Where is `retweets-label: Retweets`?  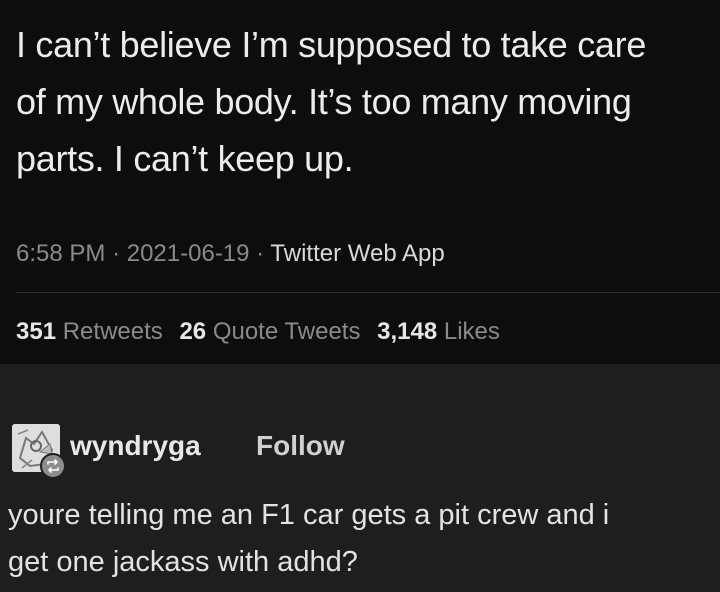 retweets-label: Retweets is located at coordinates (112, 331).